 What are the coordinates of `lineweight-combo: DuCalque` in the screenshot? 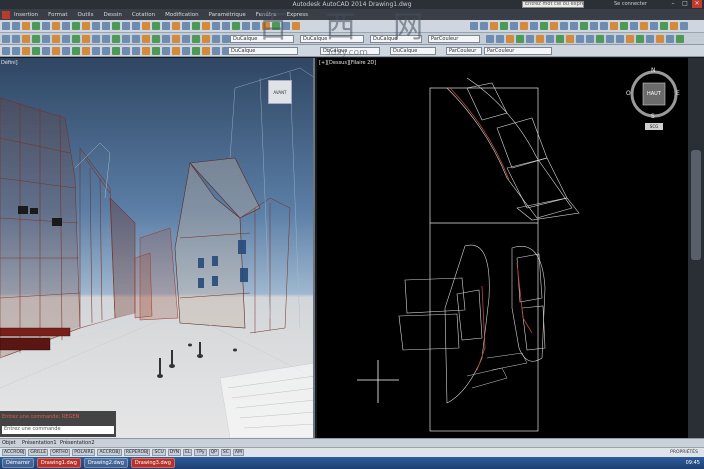 It's located at (396, 39).